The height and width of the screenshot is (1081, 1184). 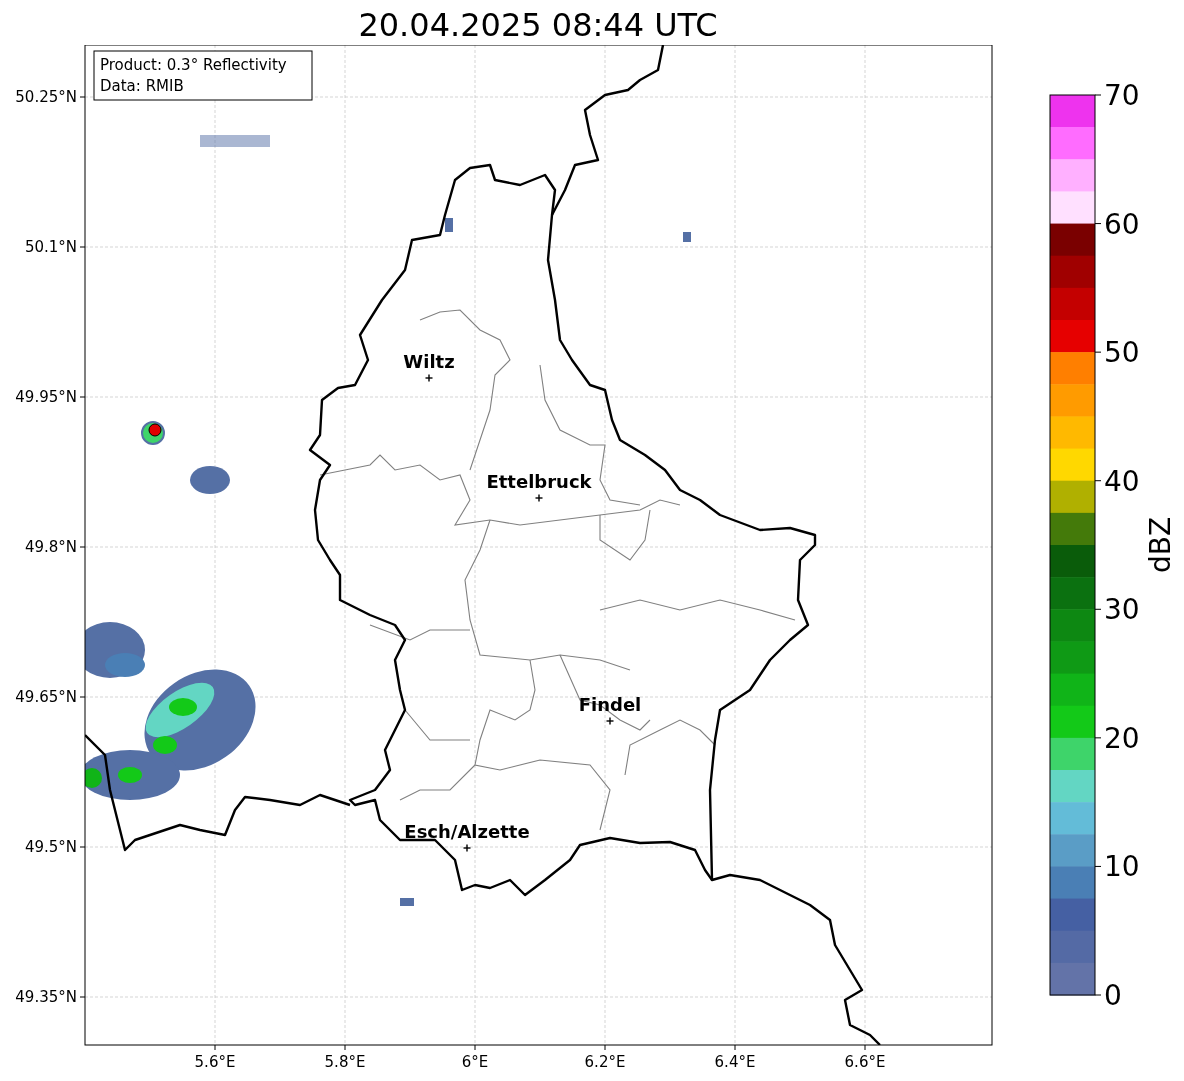 I want to click on x-tick-label: 6°E, so click(x=475, y=1062).